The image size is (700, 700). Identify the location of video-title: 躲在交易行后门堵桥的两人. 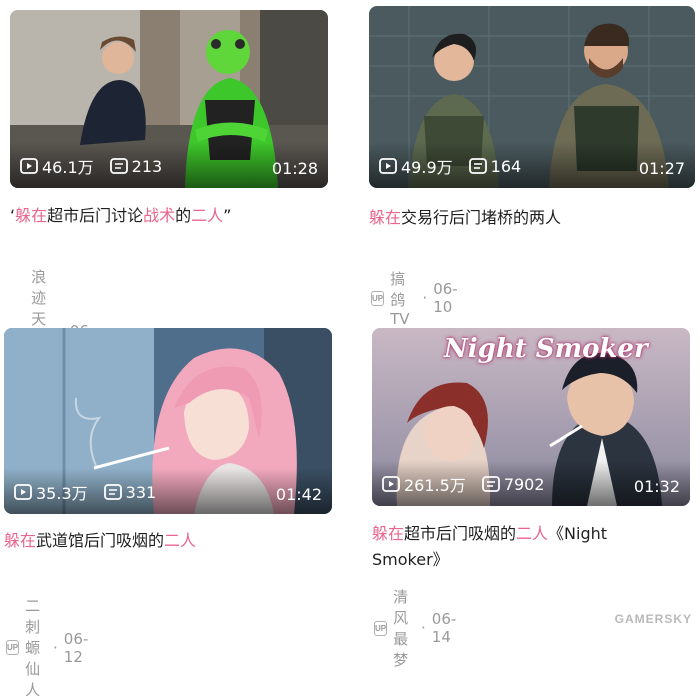
(529, 218).